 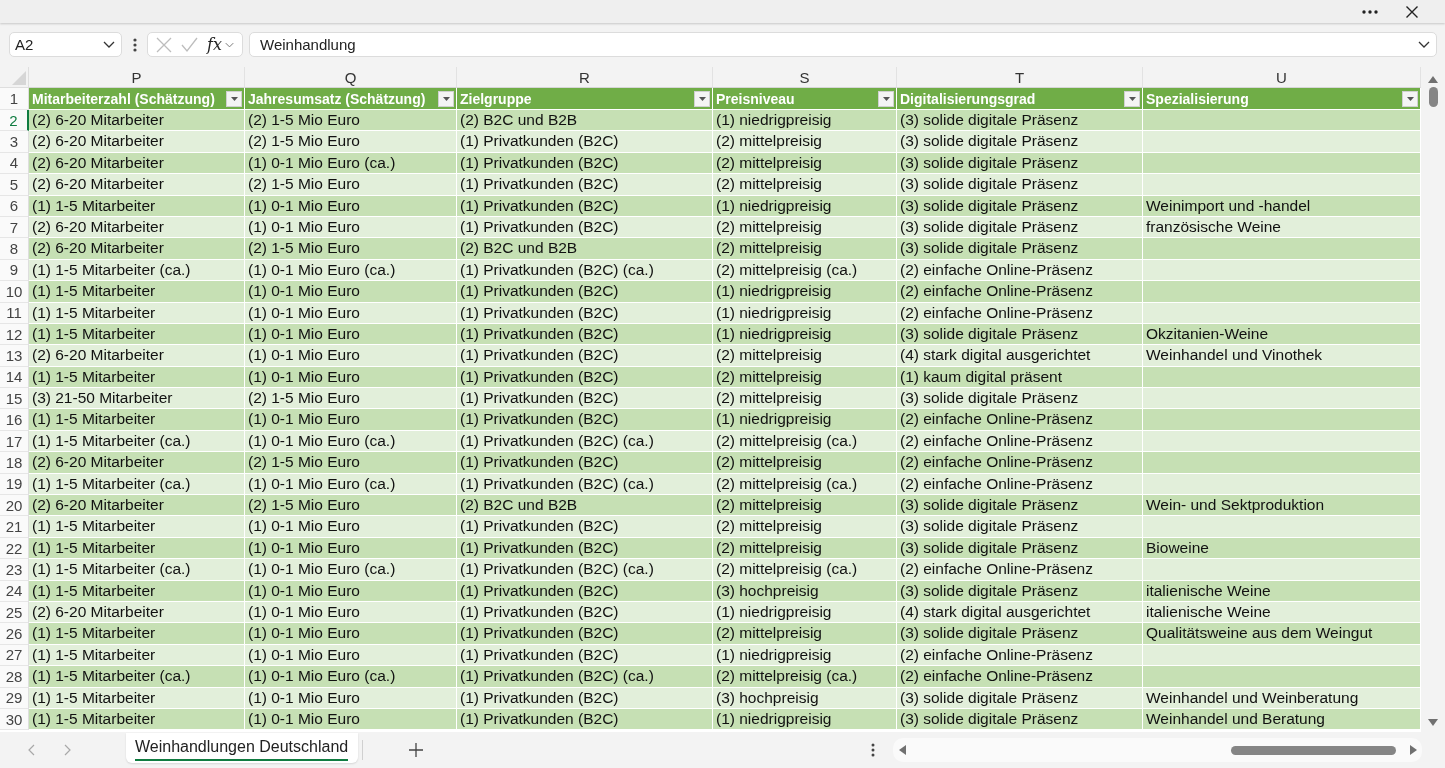 What do you see at coordinates (14, 420) in the screenshot?
I see `row-header: 16` at bounding box center [14, 420].